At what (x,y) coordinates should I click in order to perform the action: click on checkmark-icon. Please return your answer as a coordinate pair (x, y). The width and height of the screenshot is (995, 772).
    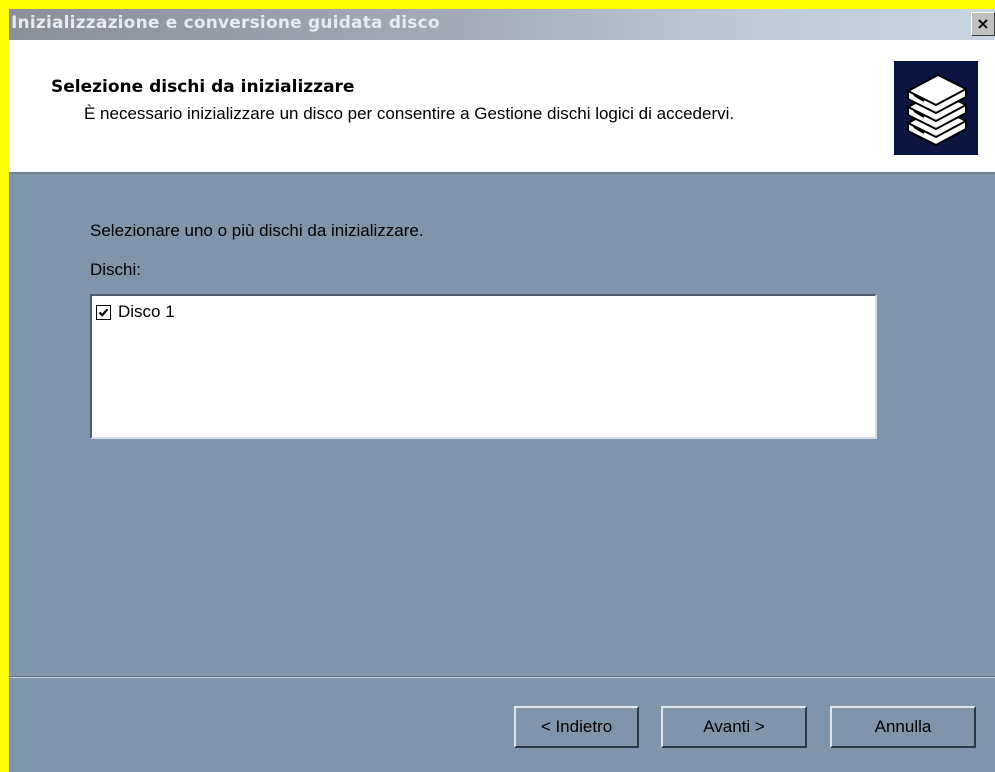
    Looking at the image, I should click on (103, 312).